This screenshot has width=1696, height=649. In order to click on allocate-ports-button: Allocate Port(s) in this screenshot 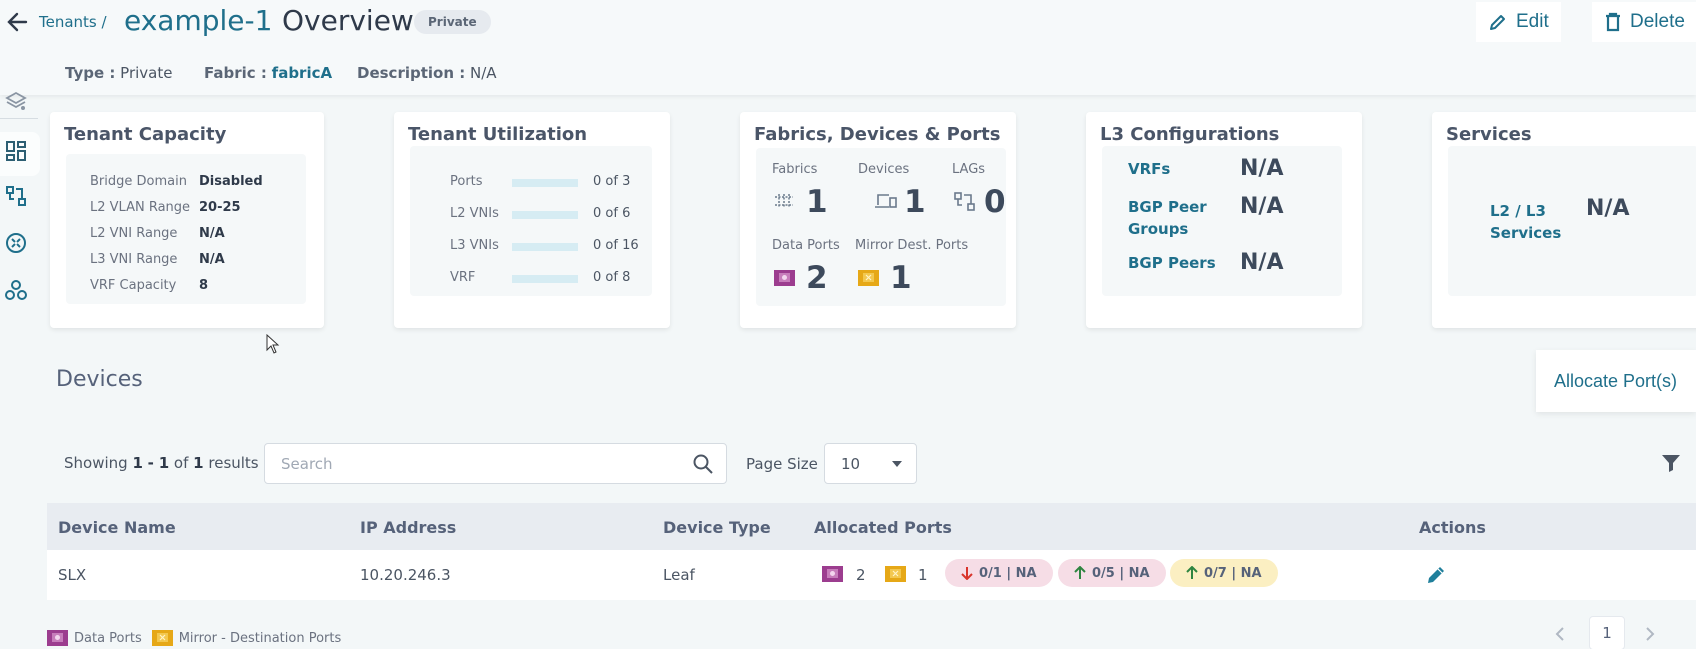, I will do `click(1616, 381)`.